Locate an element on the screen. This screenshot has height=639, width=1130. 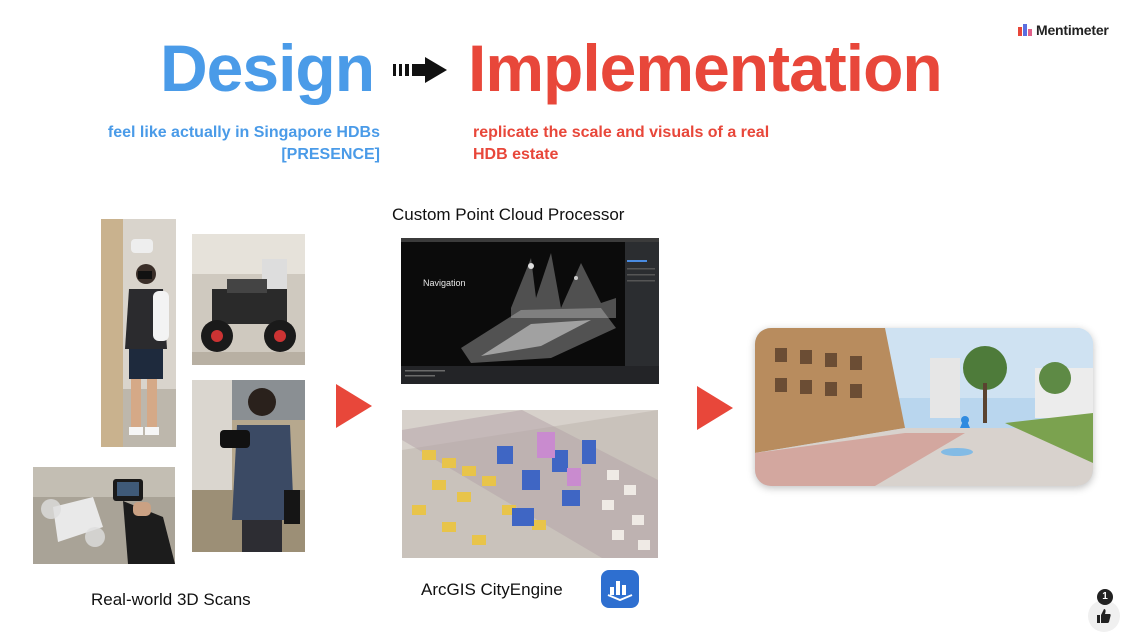
caption-cityengine: ArcGIS CityEngine is located at coordinates (492, 589).